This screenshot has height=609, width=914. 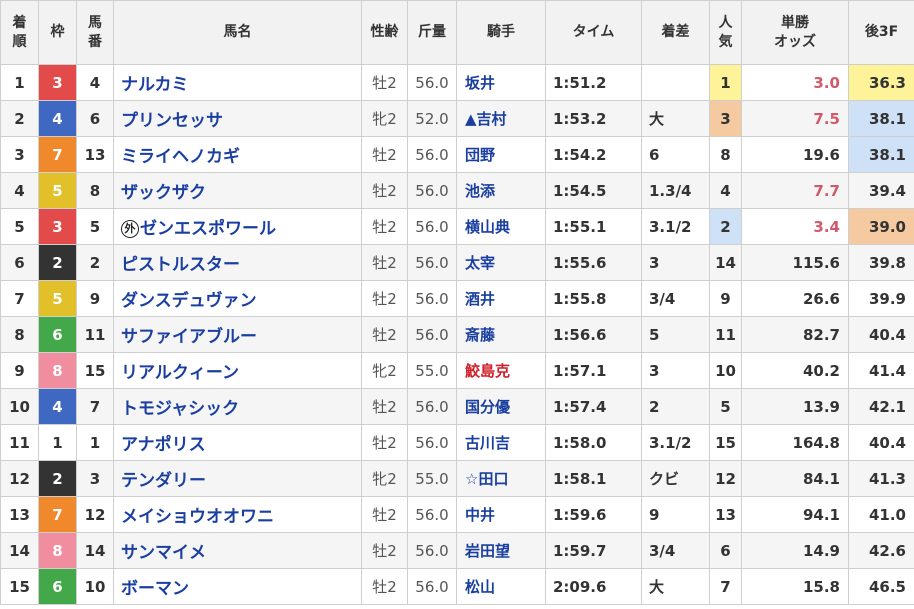 What do you see at coordinates (501, 226) in the screenshot?
I see `jockey-name-link: 横山典` at bounding box center [501, 226].